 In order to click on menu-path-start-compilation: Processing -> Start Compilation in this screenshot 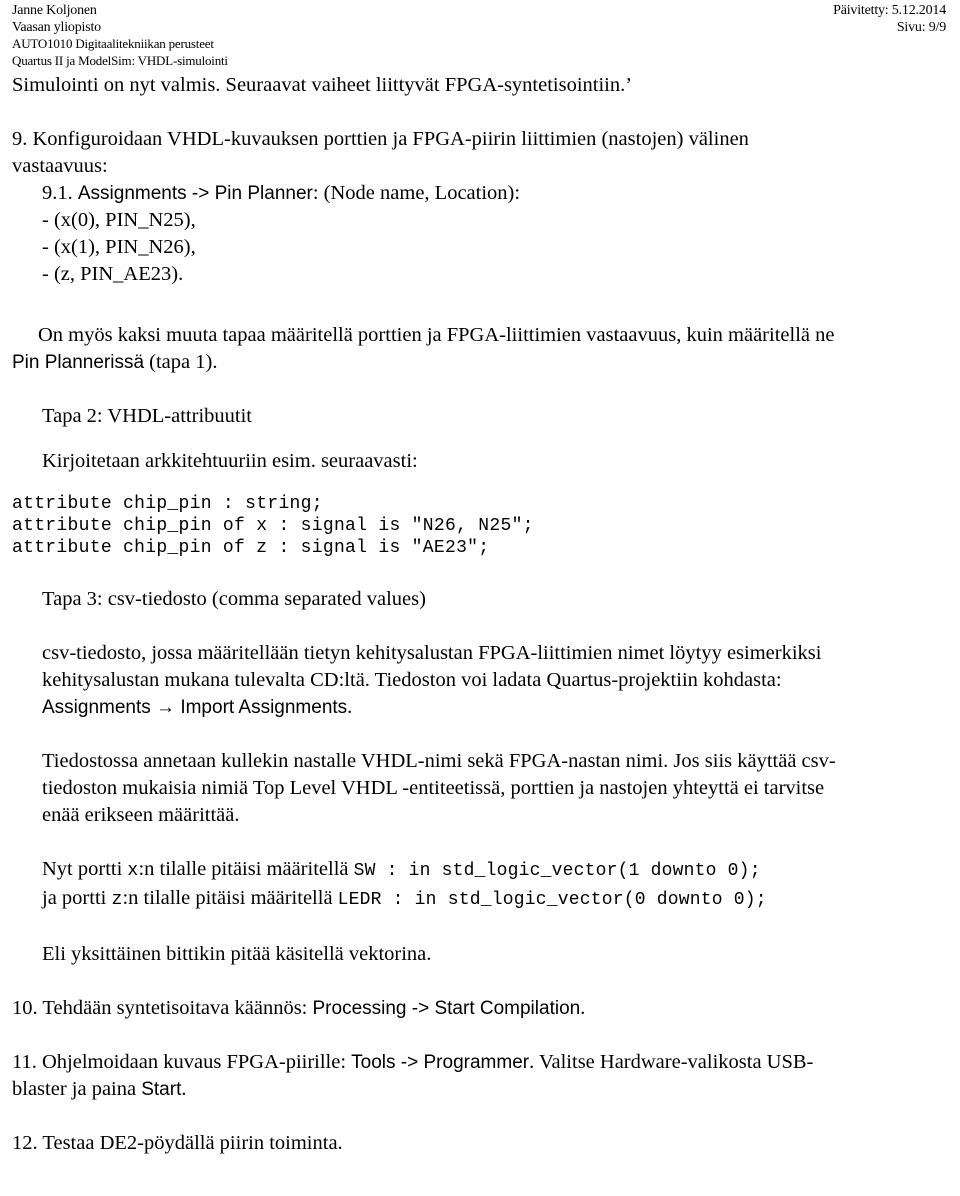, I will do `click(446, 1008)`.